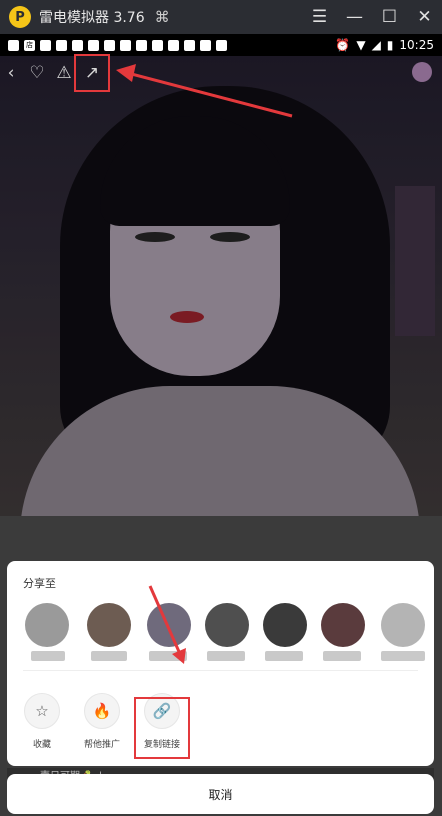 The width and height of the screenshot is (442, 816). I want to click on app-title: 雷电模拟器 3.76, so click(92, 18).